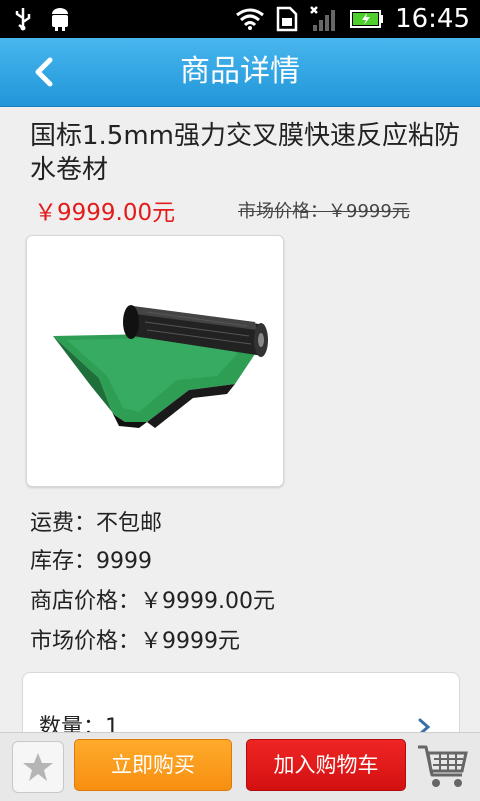  What do you see at coordinates (135, 641) in the screenshot?
I see `market-price-info: 市场价格：￥9999元` at bounding box center [135, 641].